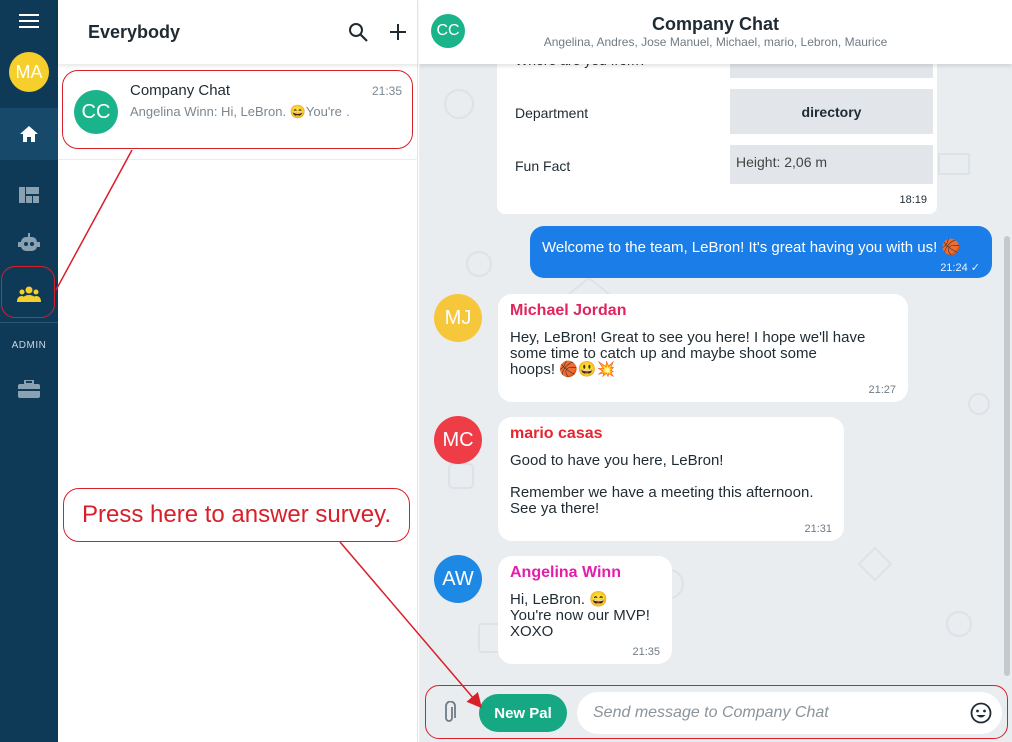 The image size is (1012, 742). What do you see at coordinates (180, 90) in the screenshot?
I see `conversation-name: Company Chat` at bounding box center [180, 90].